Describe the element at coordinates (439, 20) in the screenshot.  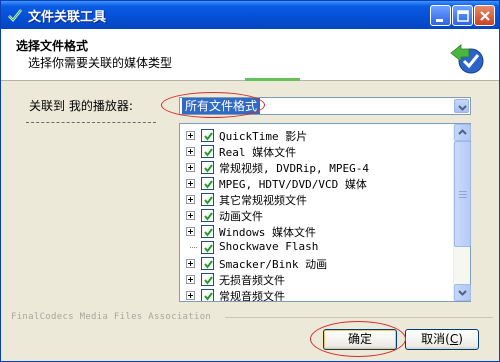
I see `minimize-icon` at that location.